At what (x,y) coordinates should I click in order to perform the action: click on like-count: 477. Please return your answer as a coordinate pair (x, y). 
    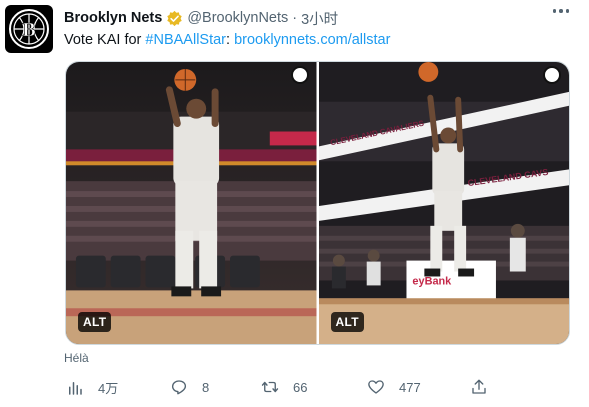
    Looking at the image, I should click on (410, 387).